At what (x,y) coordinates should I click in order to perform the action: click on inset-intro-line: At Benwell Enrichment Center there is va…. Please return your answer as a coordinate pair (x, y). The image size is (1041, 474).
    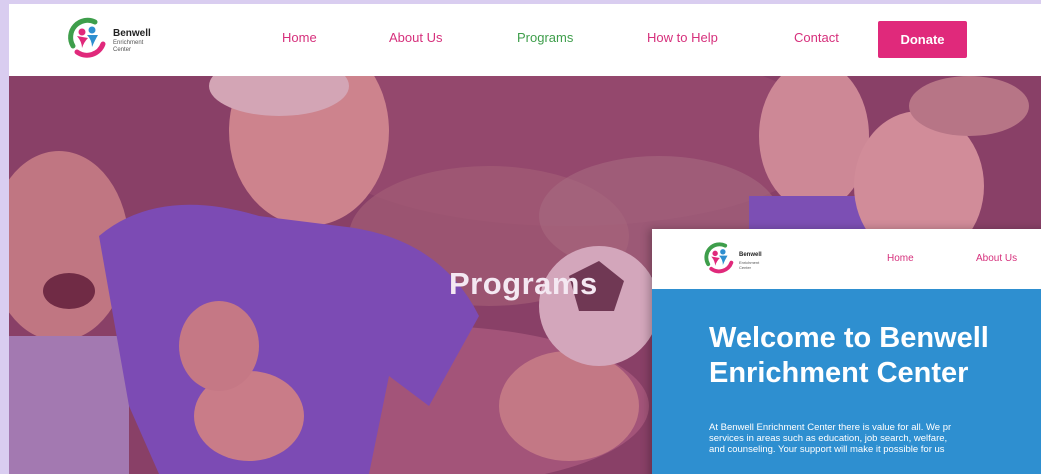
    Looking at the image, I should click on (830, 427).